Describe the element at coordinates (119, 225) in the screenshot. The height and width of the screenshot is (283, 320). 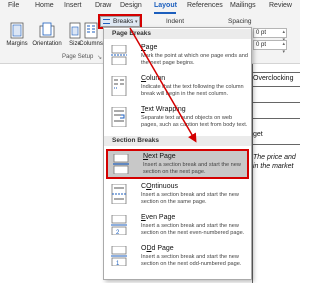
I see `even-page-icon: 2` at that location.